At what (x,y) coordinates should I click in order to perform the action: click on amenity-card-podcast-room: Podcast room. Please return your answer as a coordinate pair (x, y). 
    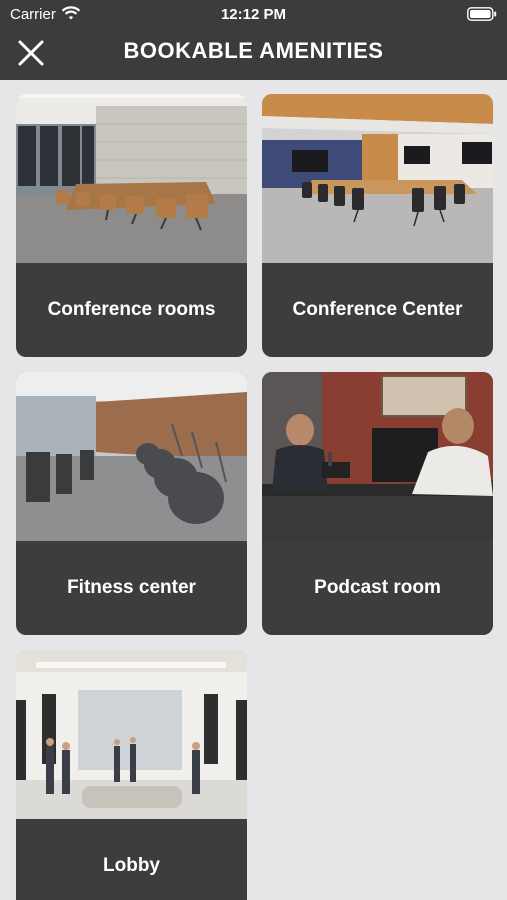
    Looking at the image, I should click on (377, 503).